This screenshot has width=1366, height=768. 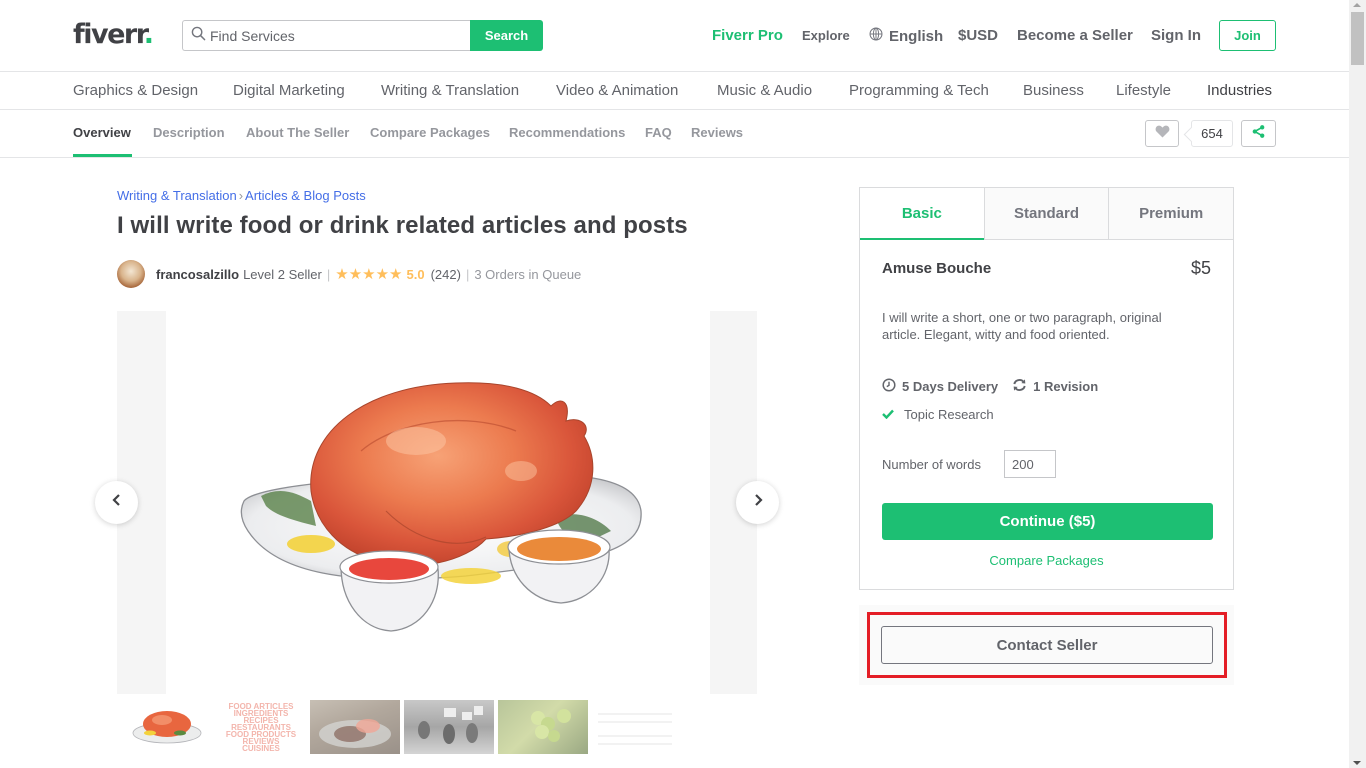 What do you see at coordinates (1357, 384) in the screenshot?
I see `page-scrollbar` at bounding box center [1357, 384].